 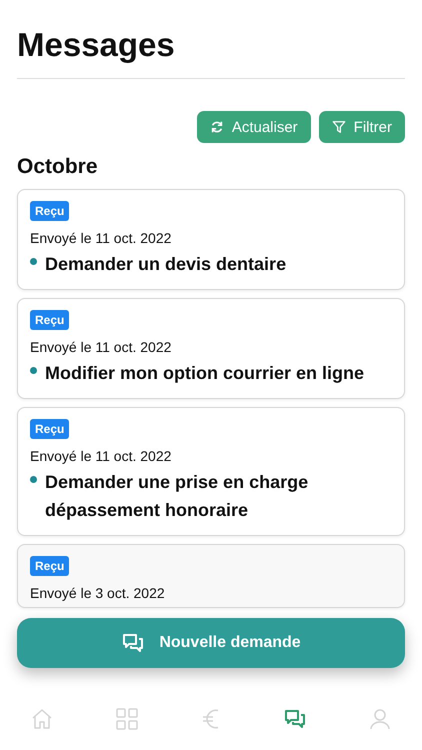 I want to click on home-icon, so click(x=42, y=719).